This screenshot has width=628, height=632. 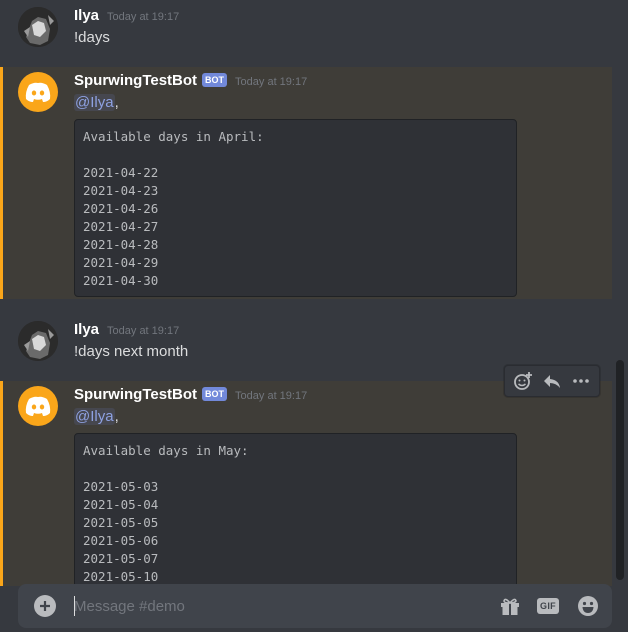 What do you see at coordinates (121, 208) in the screenshot?
I see `code-line: 2021-04-26` at bounding box center [121, 208].